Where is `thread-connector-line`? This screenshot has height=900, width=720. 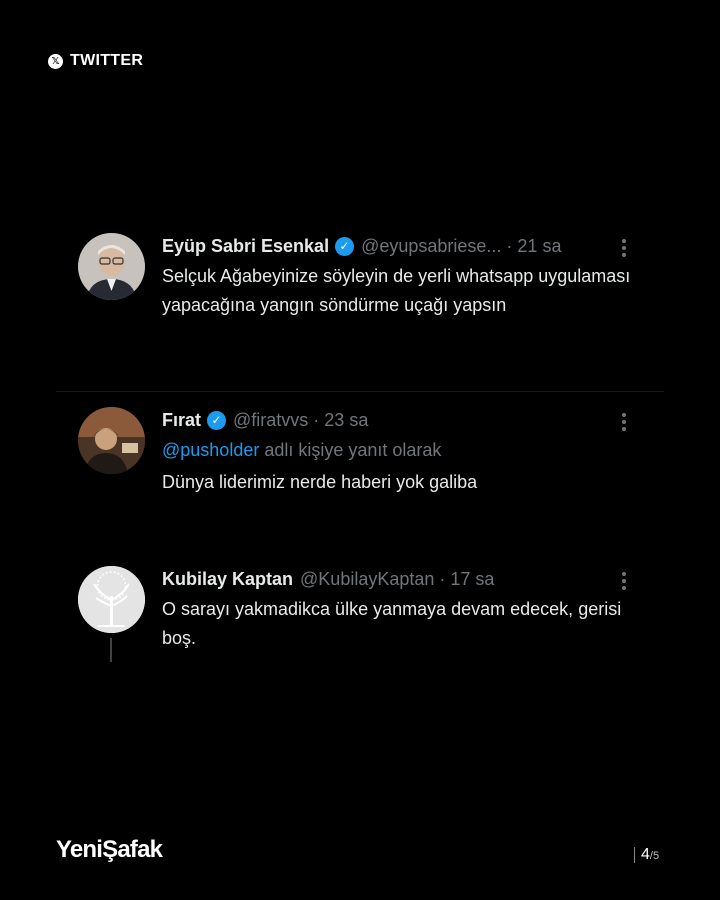
thread-connector-line is located at coordinates (111, 650).